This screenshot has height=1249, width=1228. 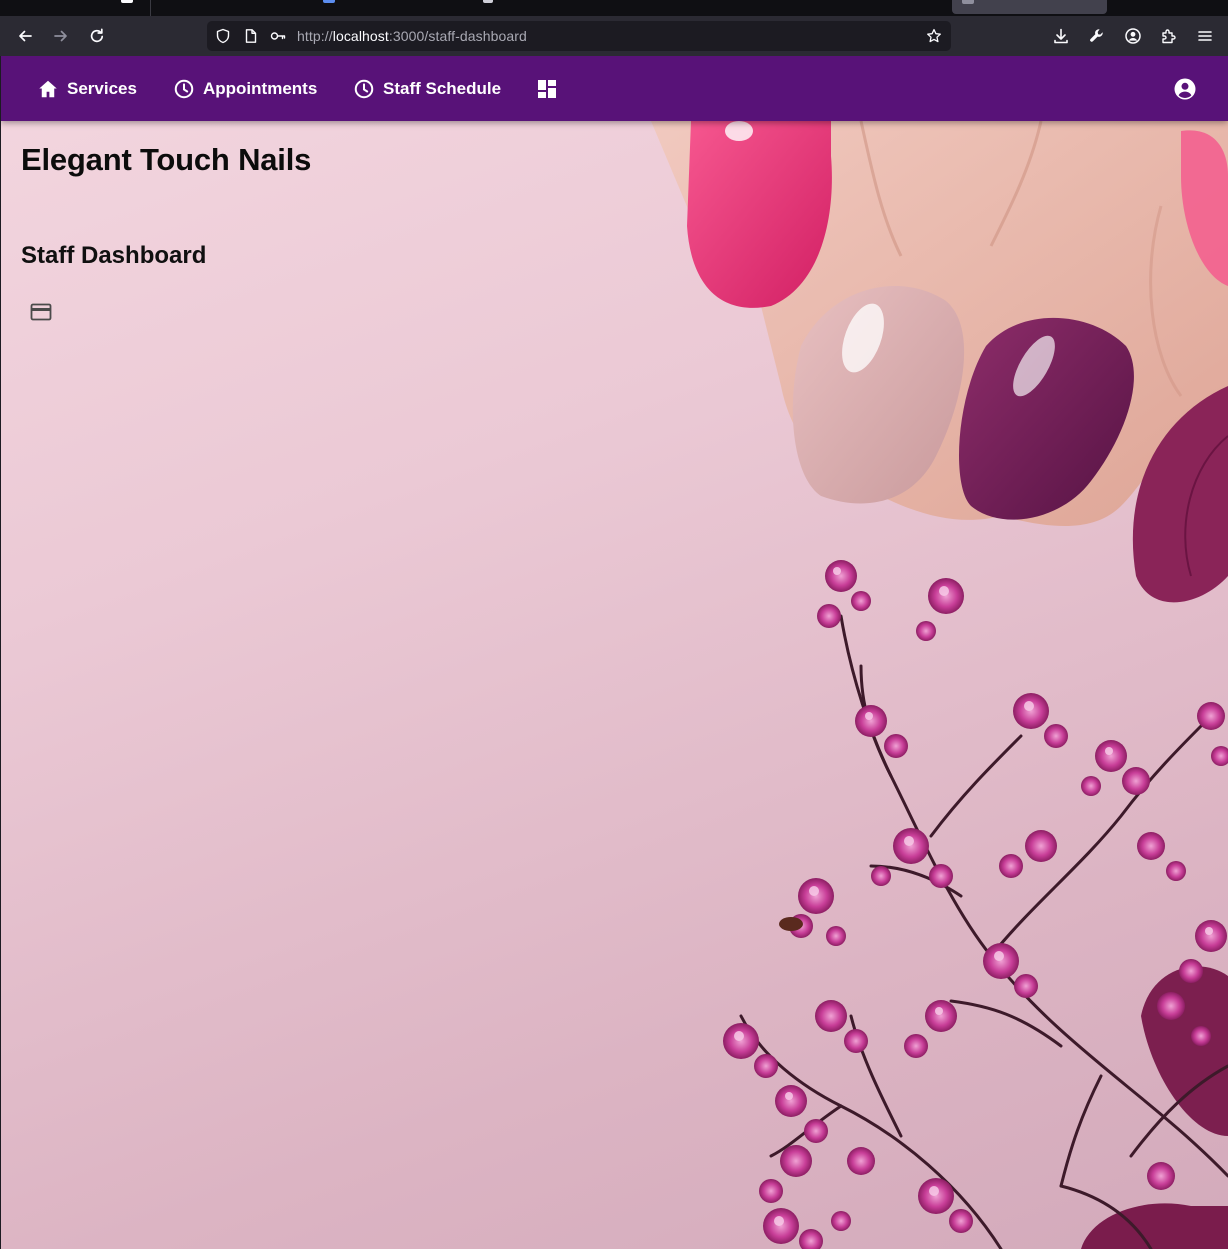 I want to click on app-menu-button, so click(x=1205, y=36).